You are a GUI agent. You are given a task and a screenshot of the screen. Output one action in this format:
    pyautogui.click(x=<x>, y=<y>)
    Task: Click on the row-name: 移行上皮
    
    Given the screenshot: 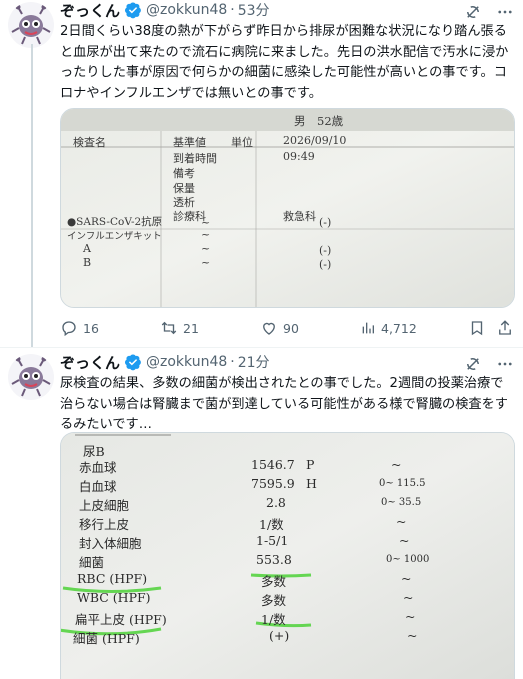 What is the action you would take?
    pyautogui.click(x=104, y=524)
    